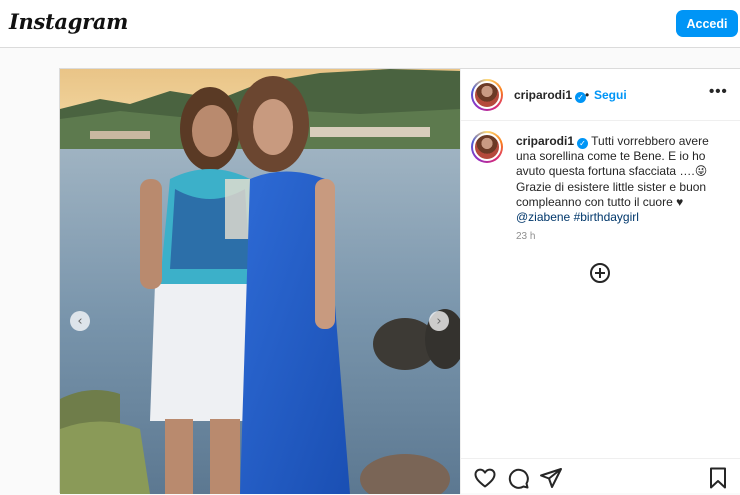  Describe the element at coordinates (487, 147) in the screenshot. I see `caption-avatar` at that location.